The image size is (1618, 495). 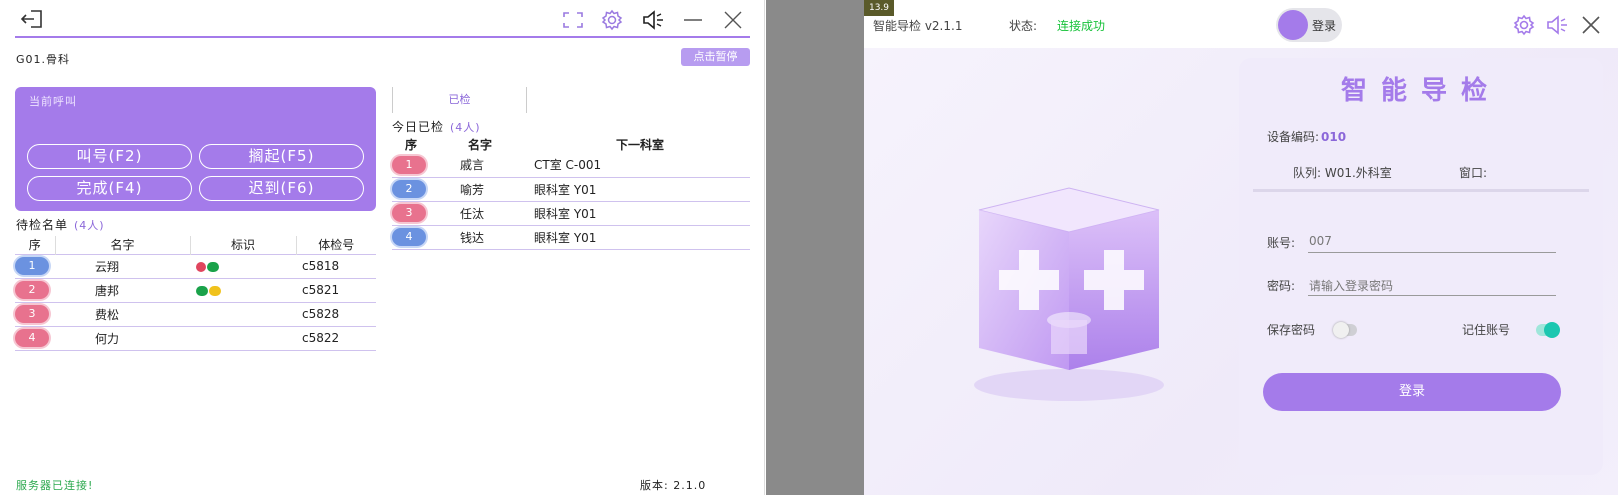 I want to click on table-row: 1 戚言 CT室 C-001, so click(x=571, y=165).